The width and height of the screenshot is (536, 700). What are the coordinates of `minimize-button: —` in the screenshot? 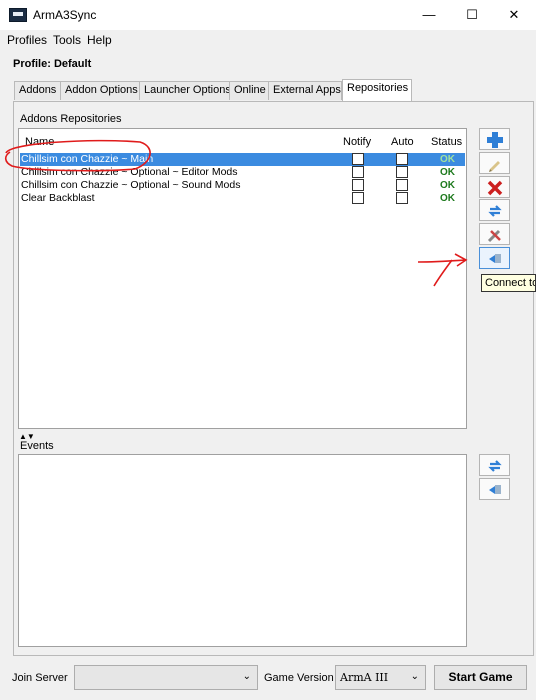 It's located at (429, 15).